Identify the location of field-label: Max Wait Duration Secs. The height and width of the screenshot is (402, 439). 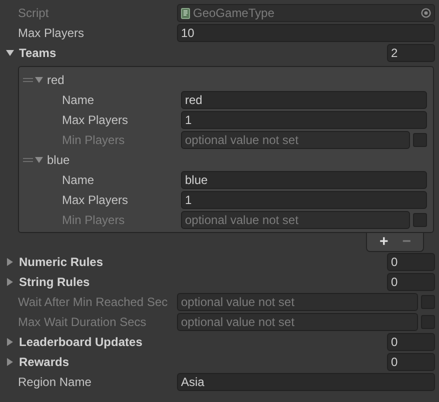
(83, 322).